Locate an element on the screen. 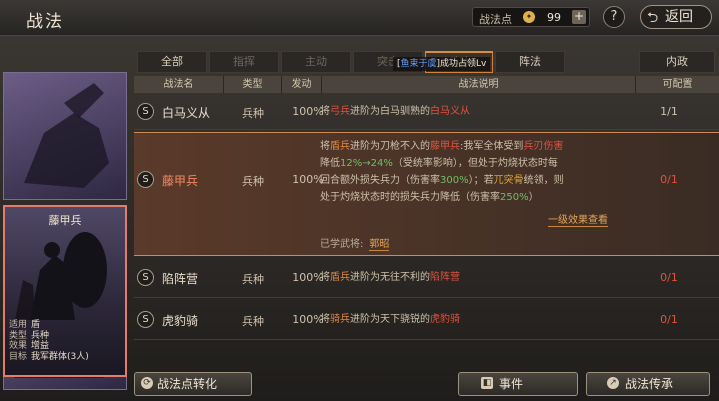 The image size is (719, 401). info-value: 兵种 is located at coordinates (40, 335).